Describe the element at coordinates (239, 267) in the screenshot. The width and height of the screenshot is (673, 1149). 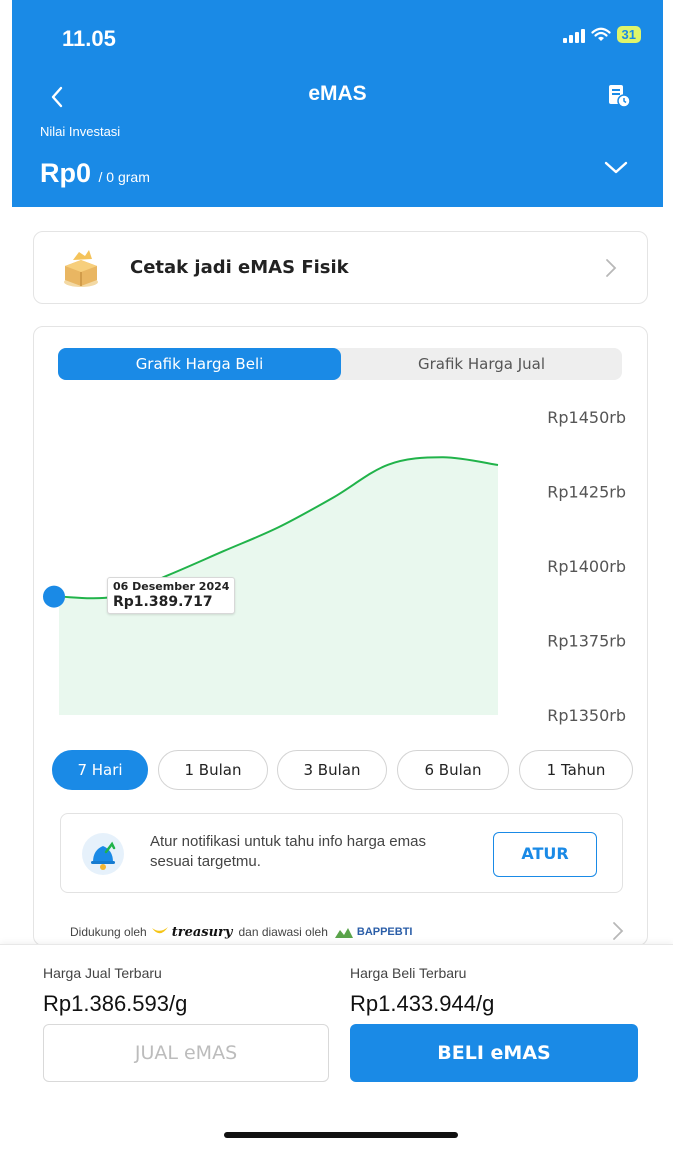
I see `print-physical-gold-label: Cetak jadi eMAS Fisik` at that location.